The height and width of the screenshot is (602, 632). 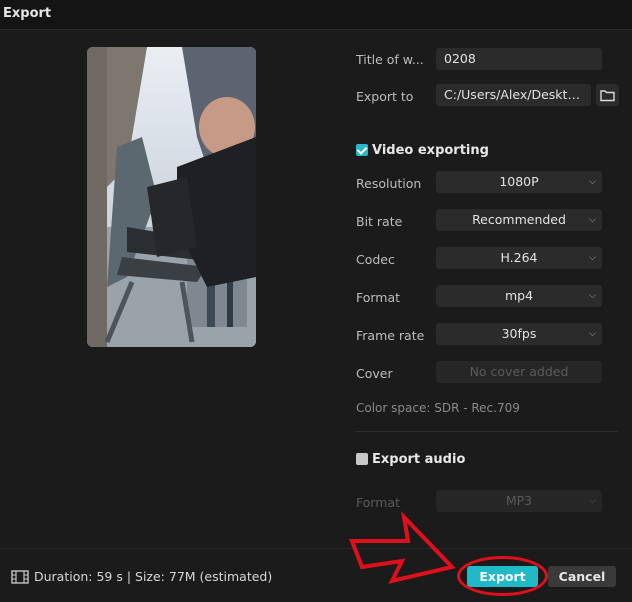 I want to click on resolution-select: 1080P ⌵, so click(x=519, y=182).